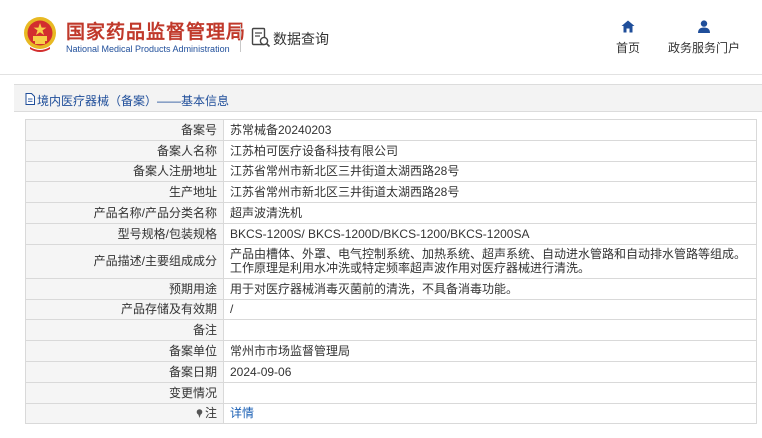 The width and height of the screenshot is (762, 438). Describe the element at coordinates (124, 351) in the screenshot. I see `row-label: 备案单位` at that location.